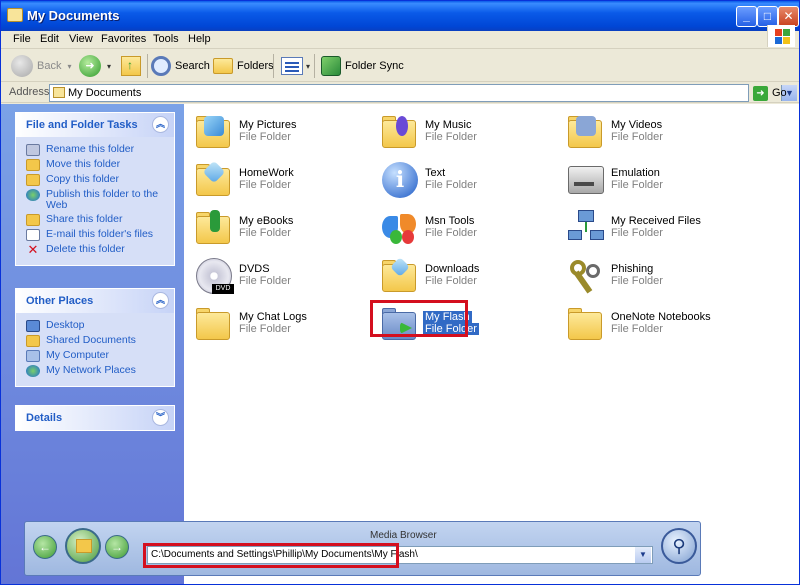 Image resolution: width=800 pixels, height=585 pixels. What do you see at coordinates (255, 66) in the screenshot?
I see `folders-label: Folders` at bounding box center [255, 66].